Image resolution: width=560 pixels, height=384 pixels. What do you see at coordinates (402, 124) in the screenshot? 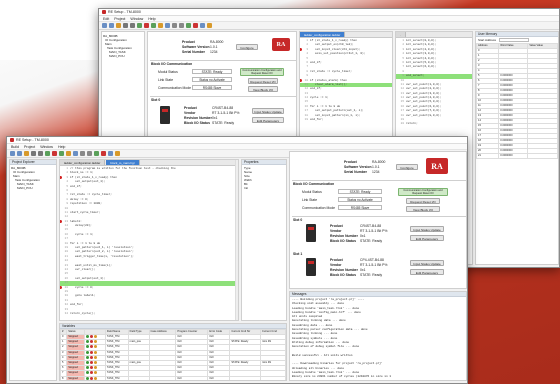
I see `line-number: 20` at bounding box center [402, 124].